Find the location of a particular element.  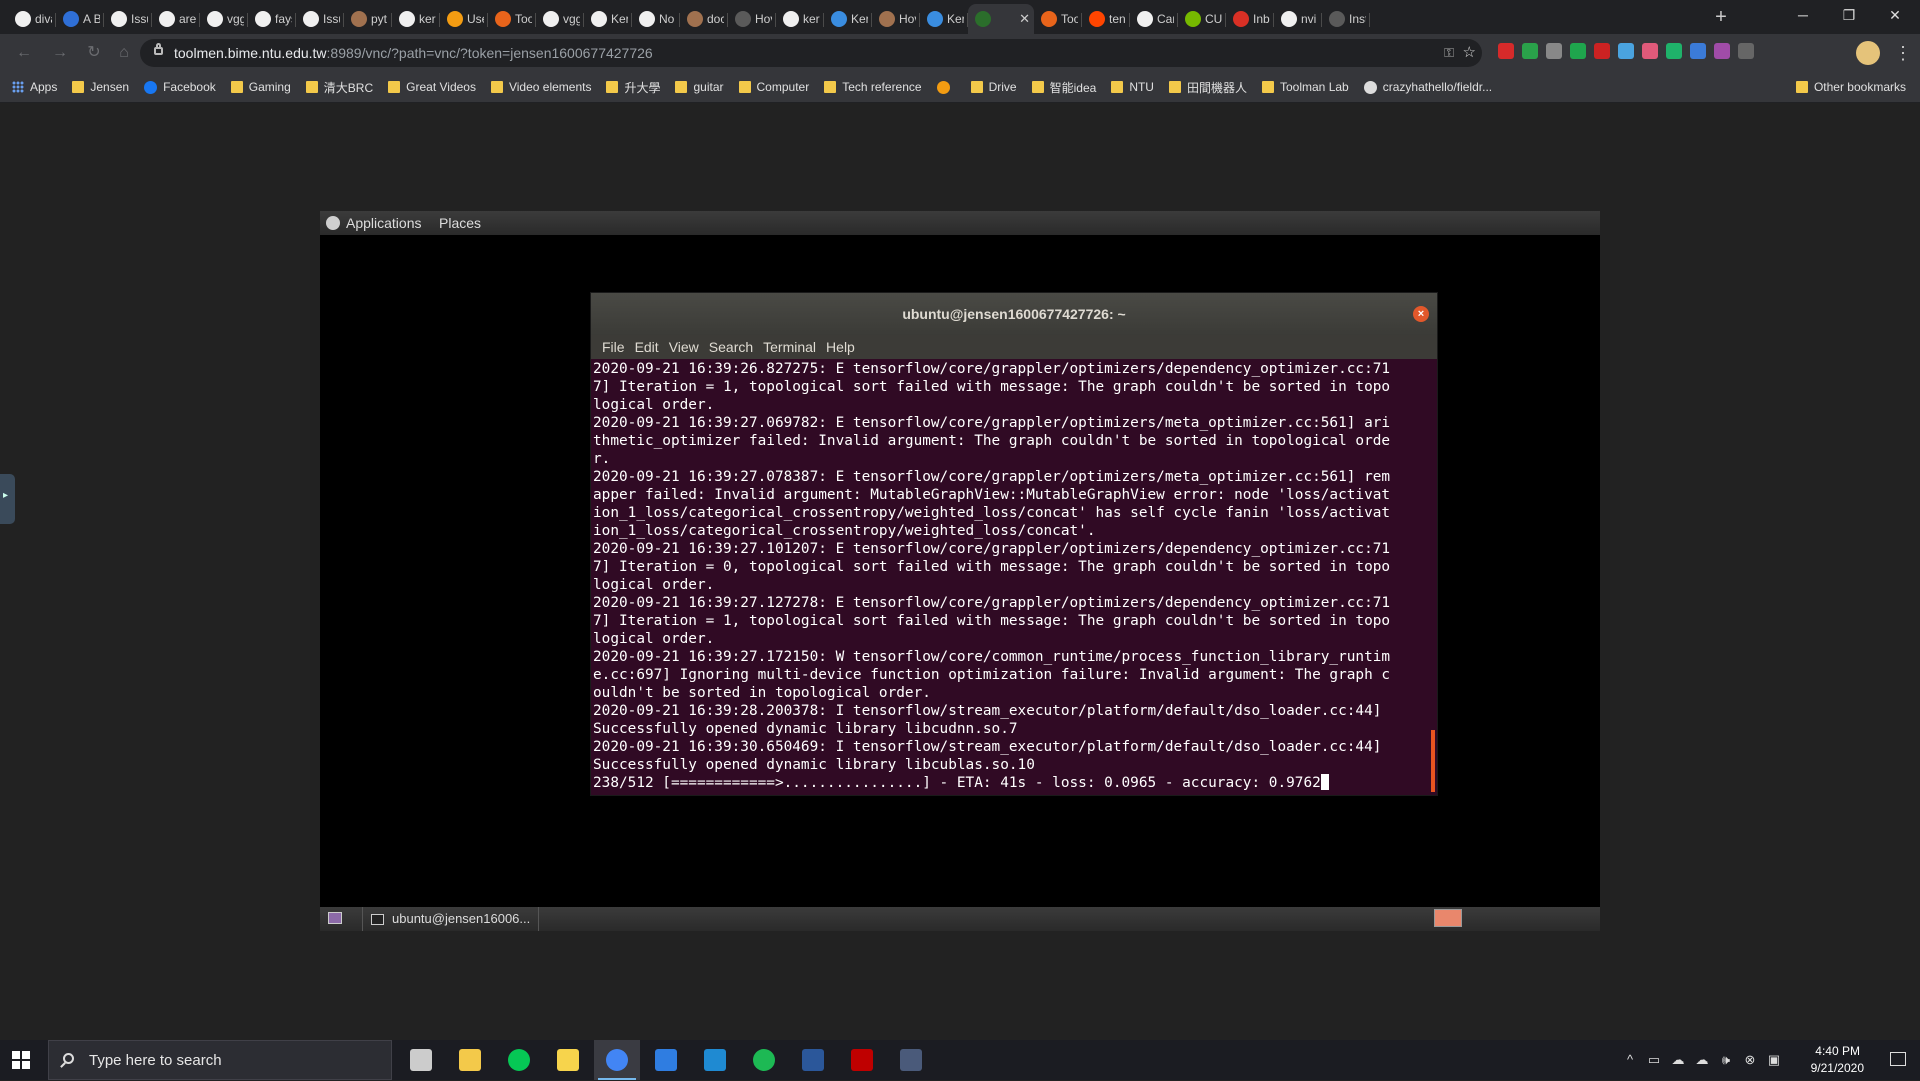

browser-tab: pyt is located at coordinates (368, 19).